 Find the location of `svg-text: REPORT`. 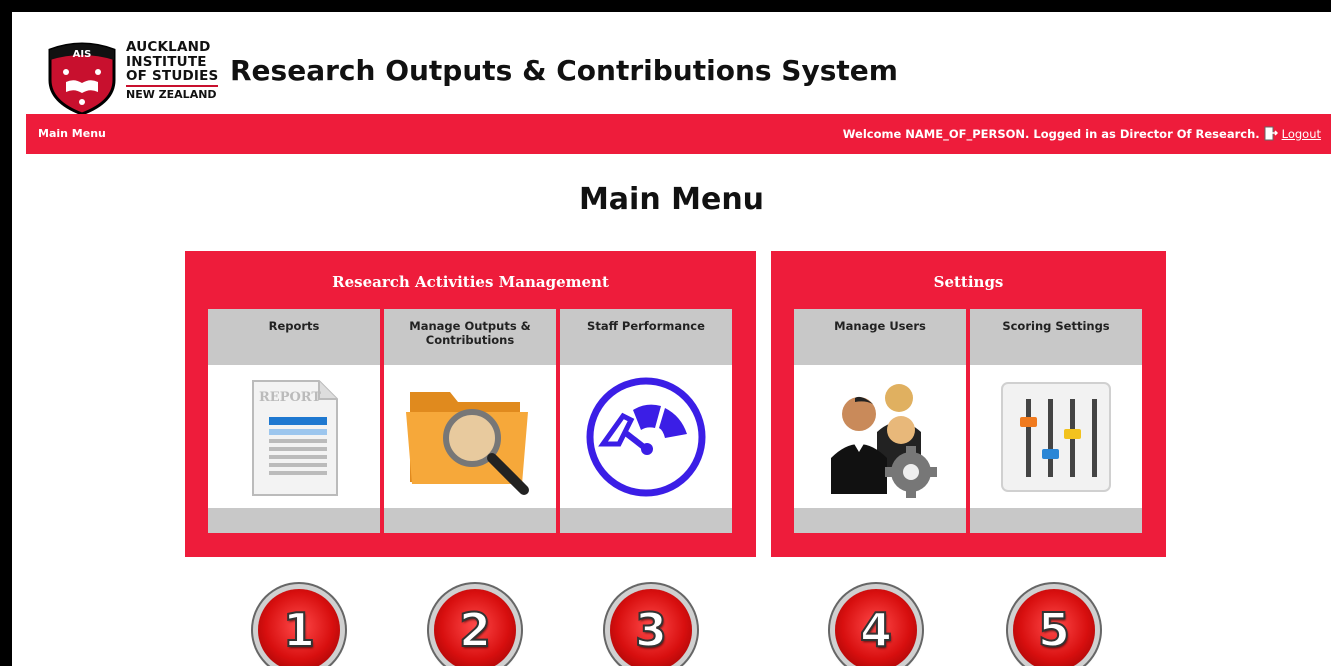

svg-text: REPORT is located at coordinates (290, 397).